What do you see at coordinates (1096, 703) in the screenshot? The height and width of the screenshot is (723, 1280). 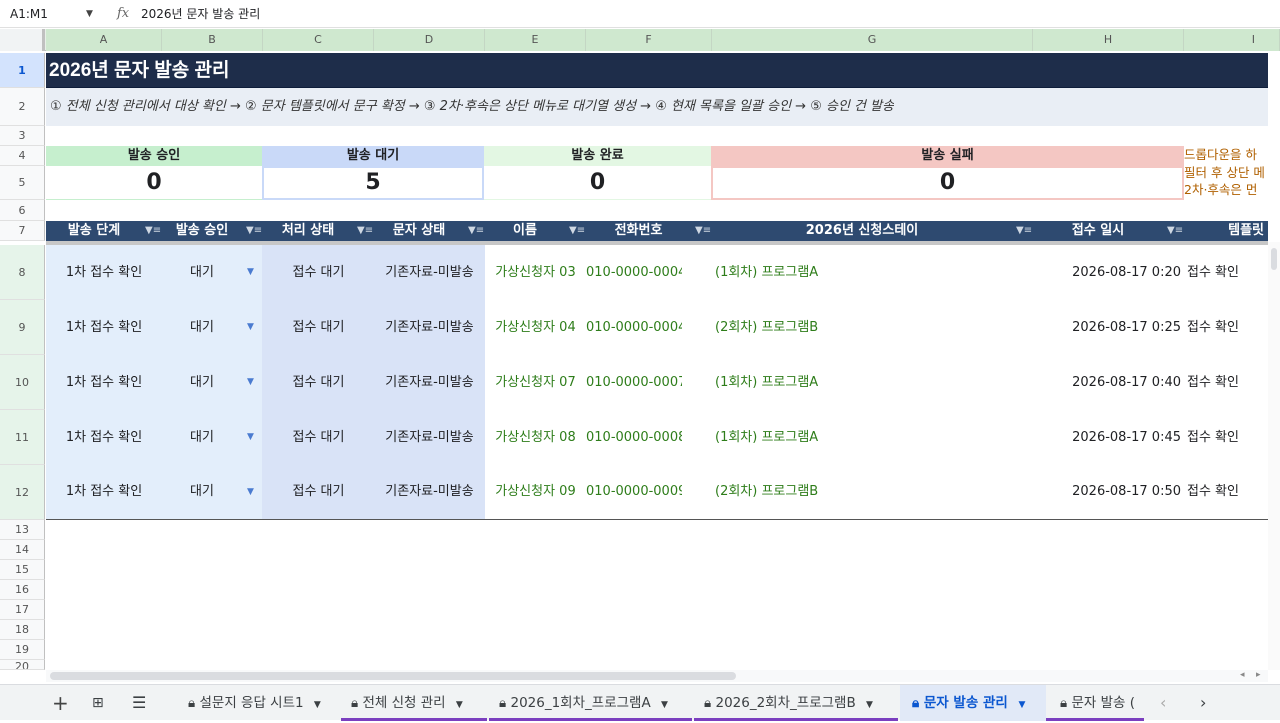 I see `sheet-tab: 🔒︎ 문자 발송 (` at bounding box center [1096, 703].